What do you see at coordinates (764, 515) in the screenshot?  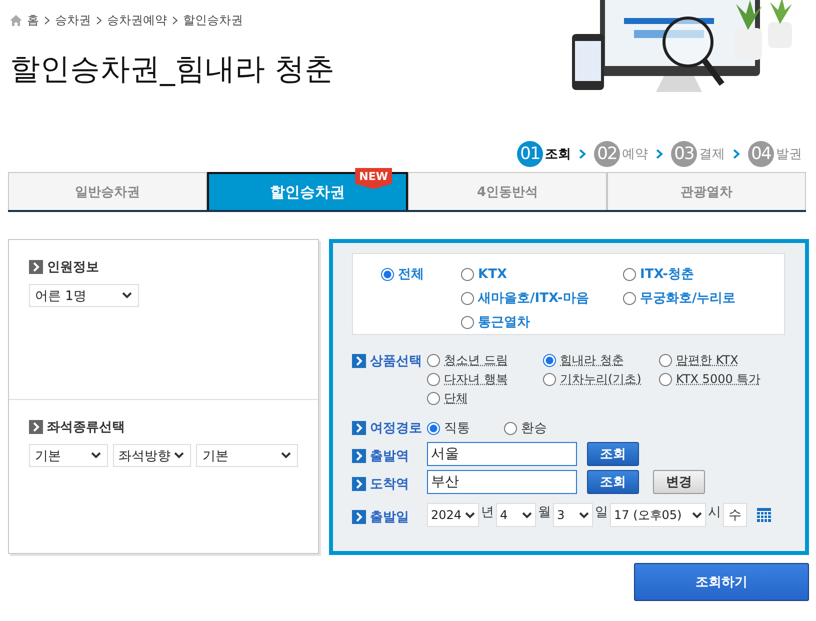 I see `calendar-icon` at bounding box center [764, 515].